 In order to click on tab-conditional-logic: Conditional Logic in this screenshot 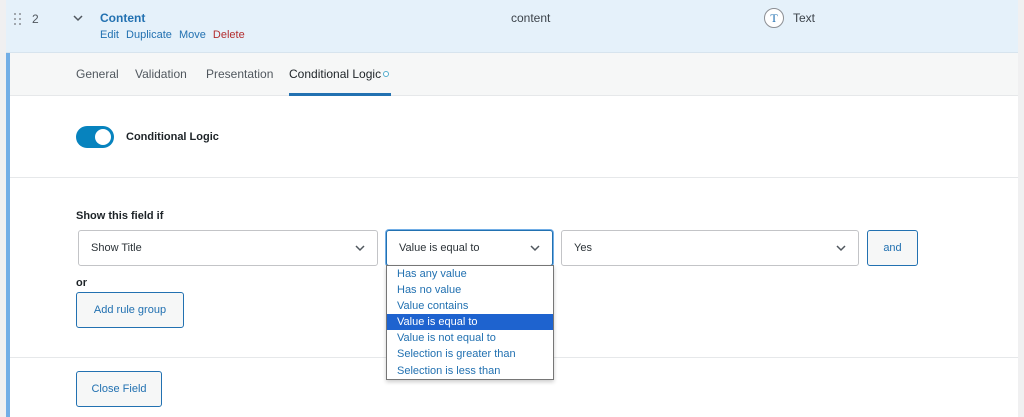, I will do `click(335, 74)`.